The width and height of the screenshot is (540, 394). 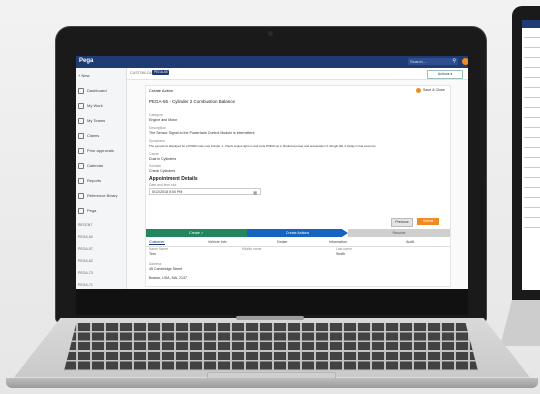 I want to click on sidebar-item-claims: Claims, so click(x=88, y=136).